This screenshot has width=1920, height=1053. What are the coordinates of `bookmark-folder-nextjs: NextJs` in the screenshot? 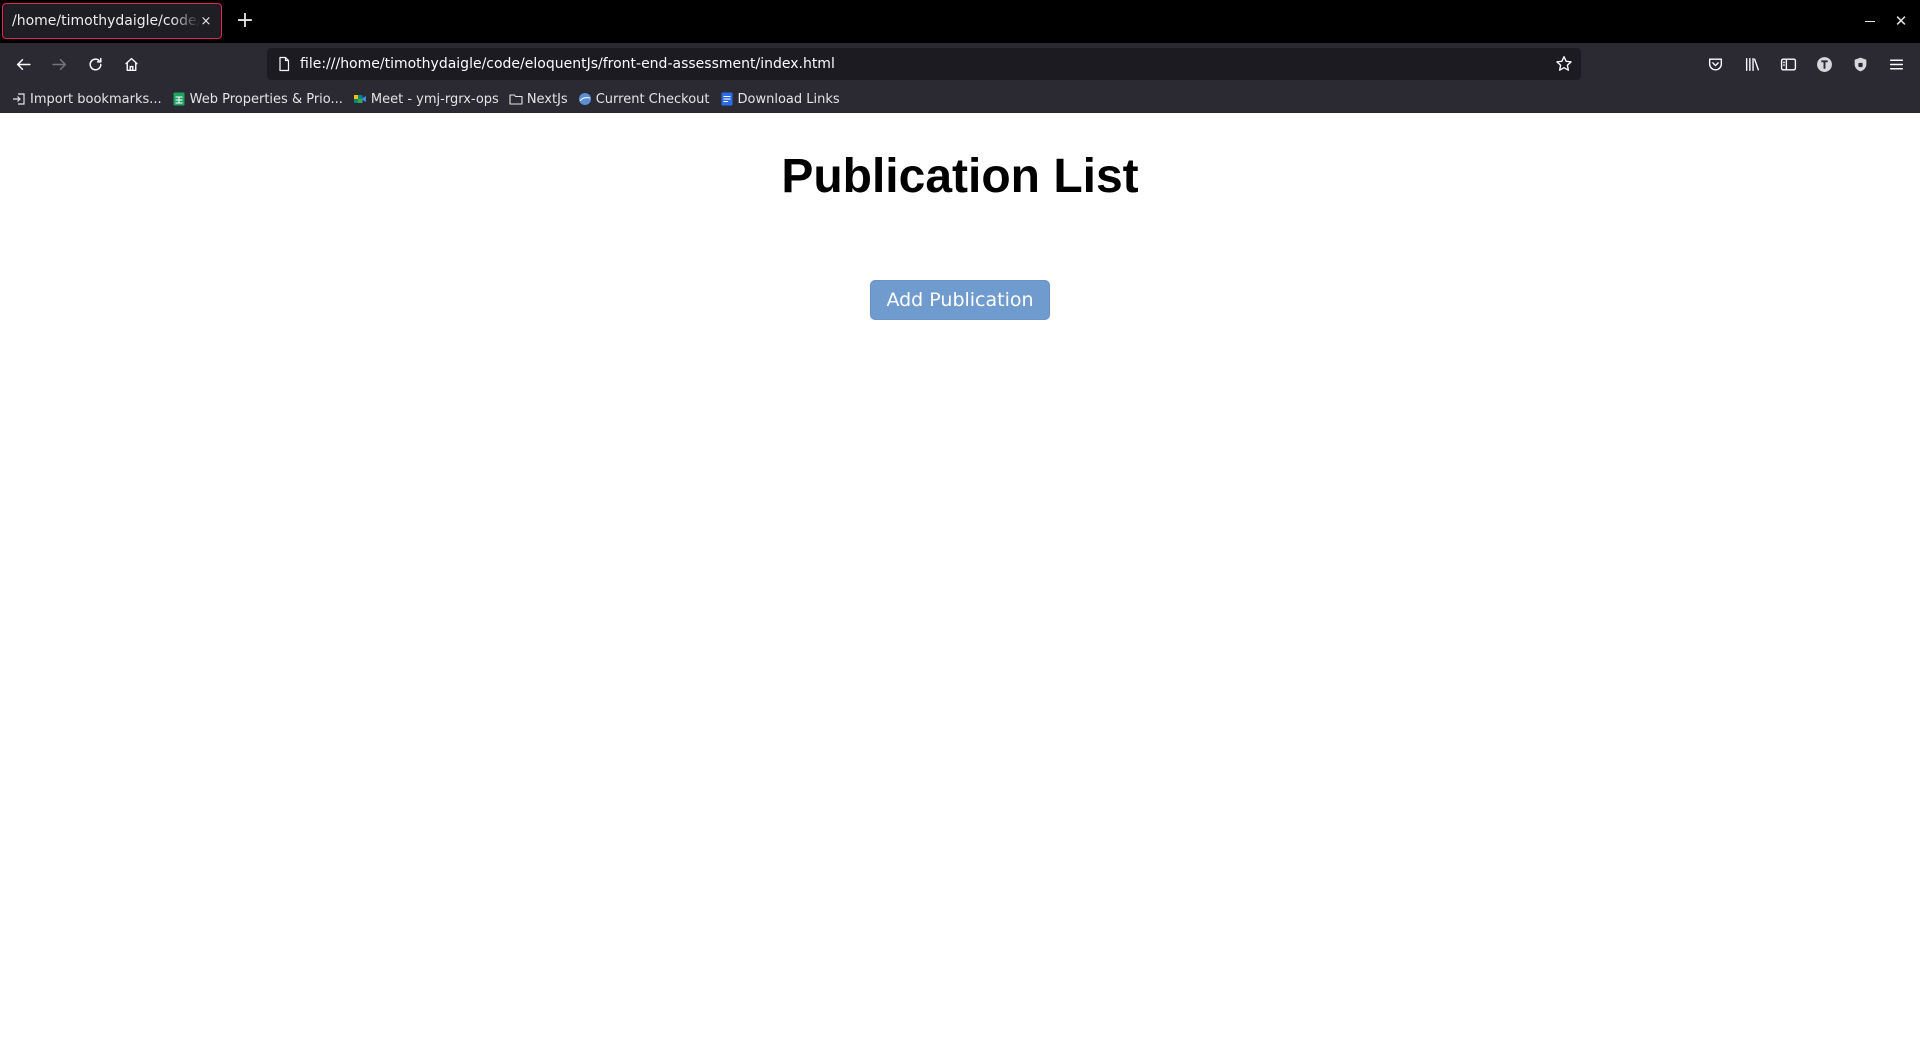 It's located at (538, 99).